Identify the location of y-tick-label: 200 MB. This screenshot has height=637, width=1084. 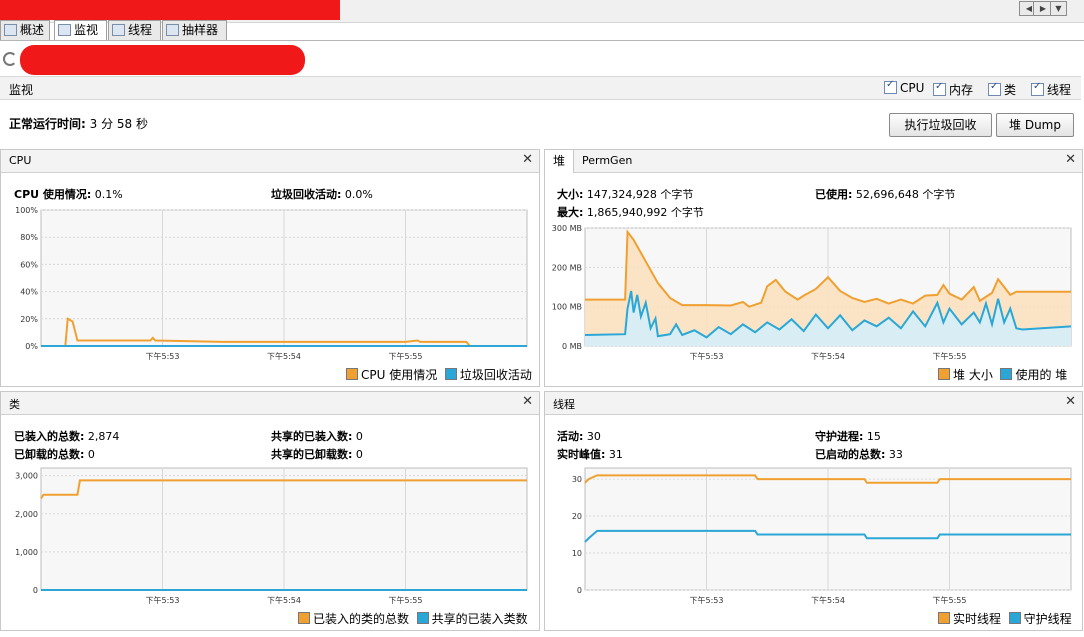
(567, 267).